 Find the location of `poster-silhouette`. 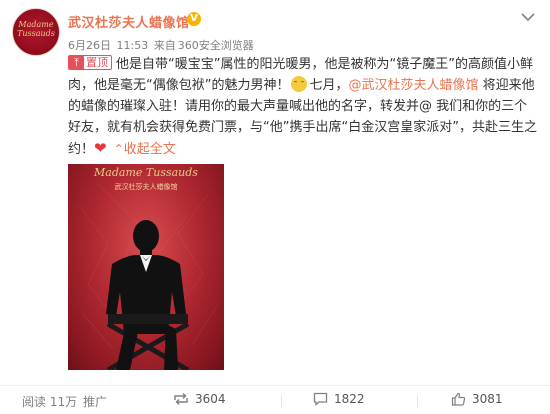

poster-silhouette is located at coordinates (148, 276).